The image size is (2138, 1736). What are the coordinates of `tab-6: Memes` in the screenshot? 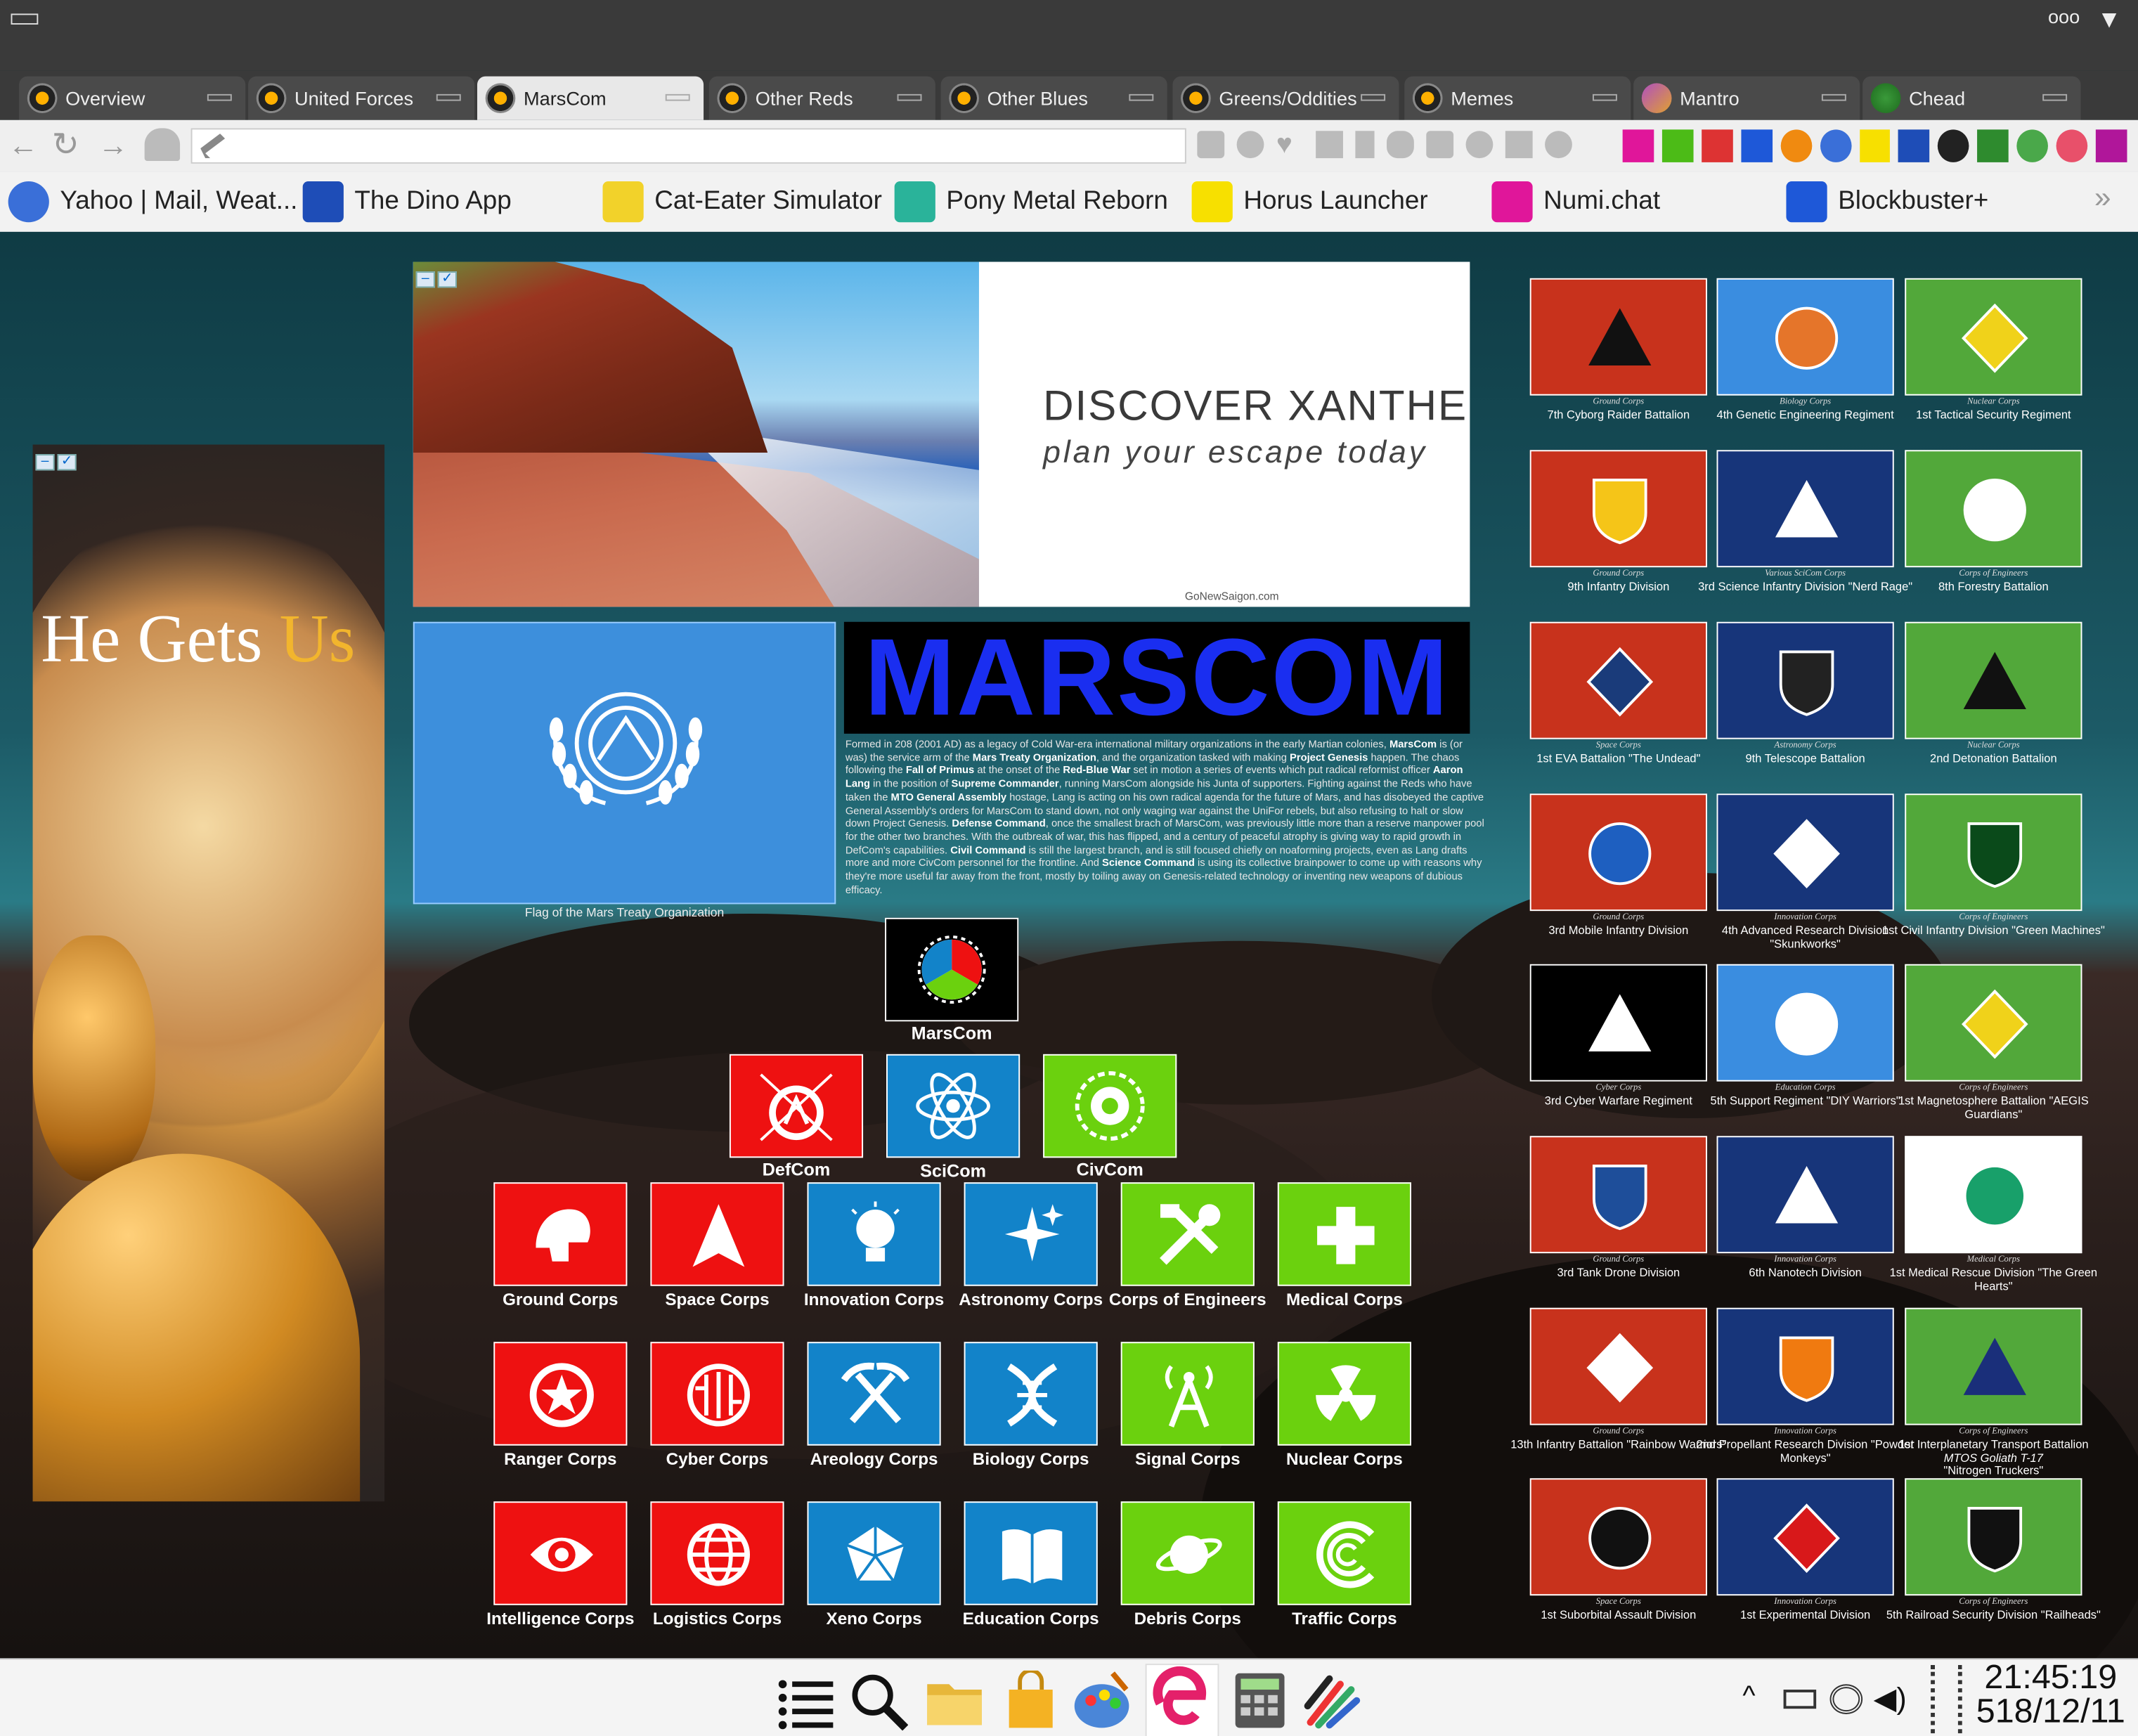 It's located at (1517, 98).